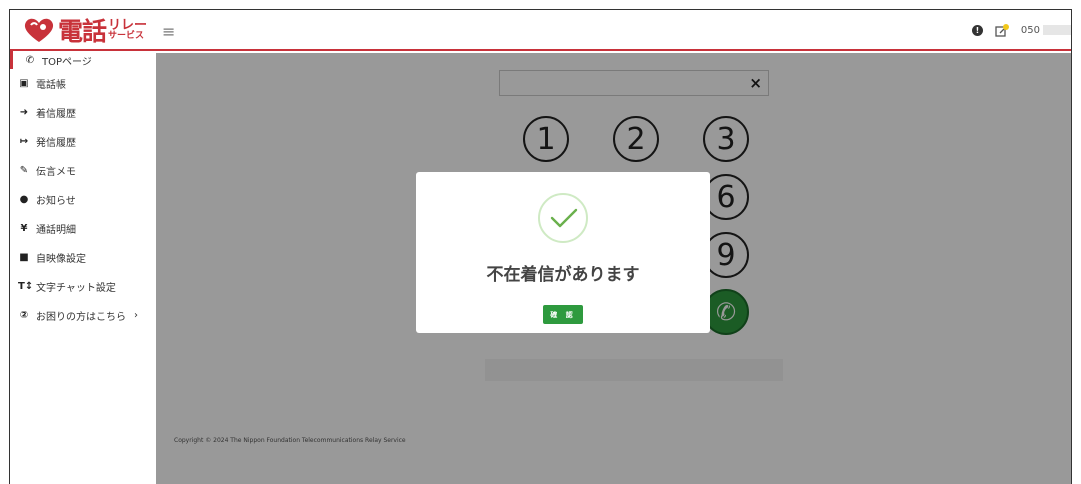  Describe the element at coordinates (61, 259) in the screenshot. I see `sidebar-item-label: 自映像設定` at that location.